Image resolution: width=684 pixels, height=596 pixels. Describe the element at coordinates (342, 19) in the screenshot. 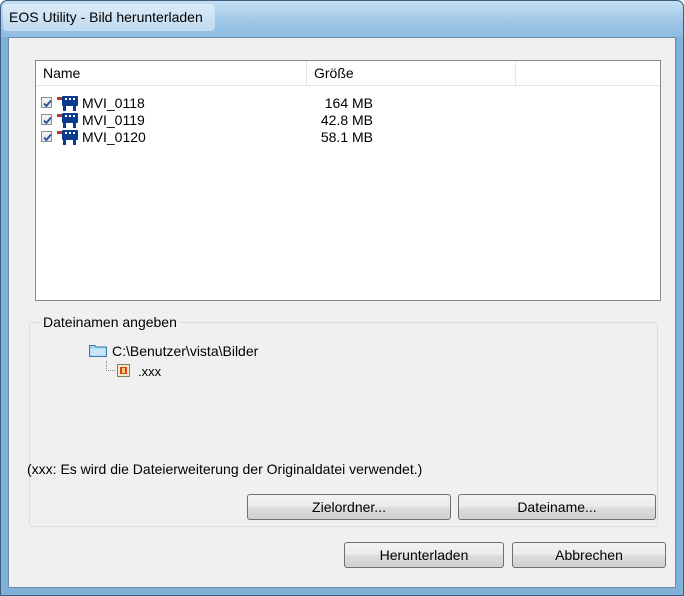

I see `title-bar: EOS Utility - Bild herunterladen` at that location.